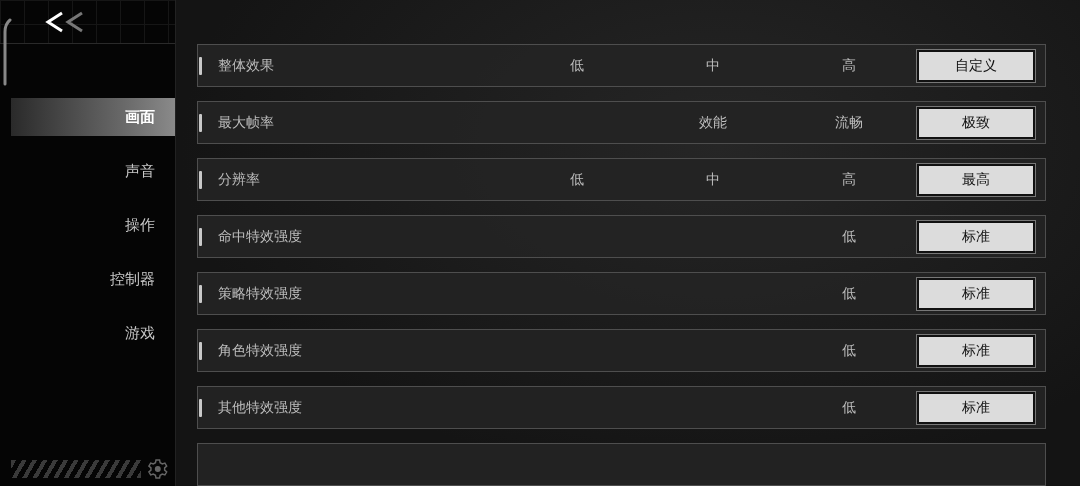 The height and width of the screenshot is (486, 1080). Describe the element at coordinates (260, 407) in the screenshot. I see `setting-label: 其他特效强度` at that location.